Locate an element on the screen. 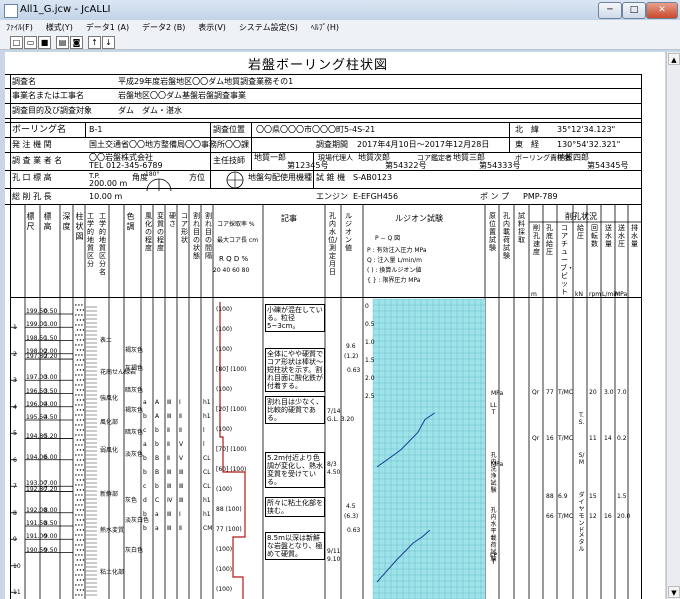 The width and height of the screenshot is (680, 599). arrow-down-icon: ↓ is located at coordinates (108, 42).